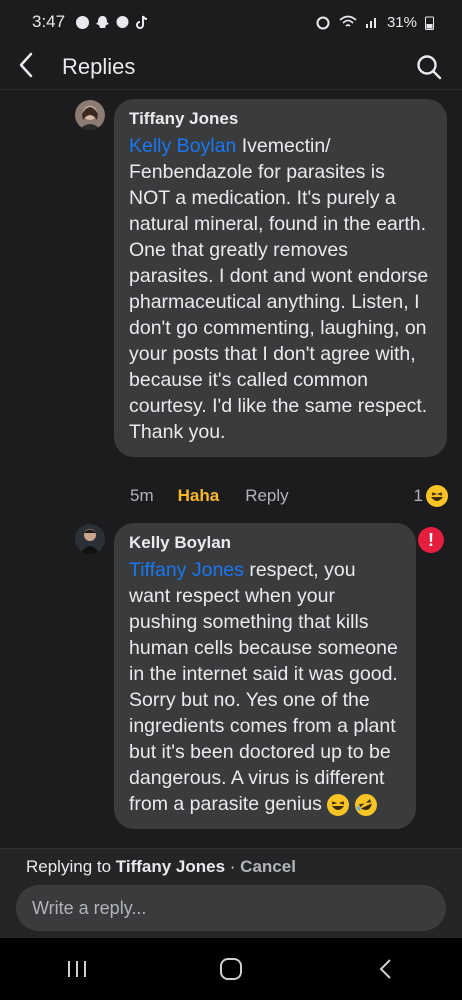 This screenshot has height=1000, width=462. Describe the element at coordinates (112, 22) in the screenshot. I see `notification-icons` at that location.